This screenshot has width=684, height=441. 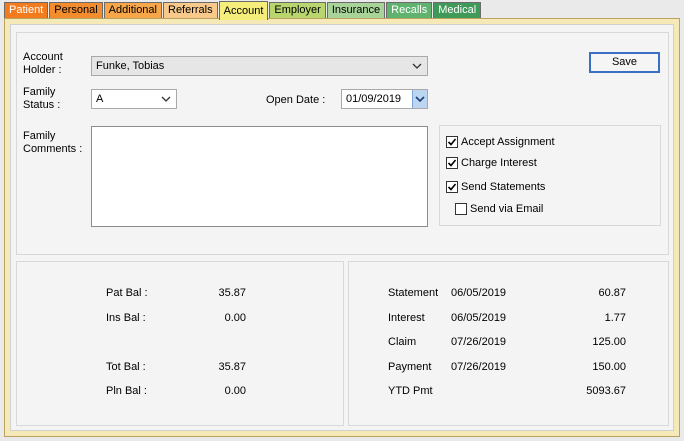 I want to click on pln-bal-label: Pln Bal :, so click(x=126, y=391).